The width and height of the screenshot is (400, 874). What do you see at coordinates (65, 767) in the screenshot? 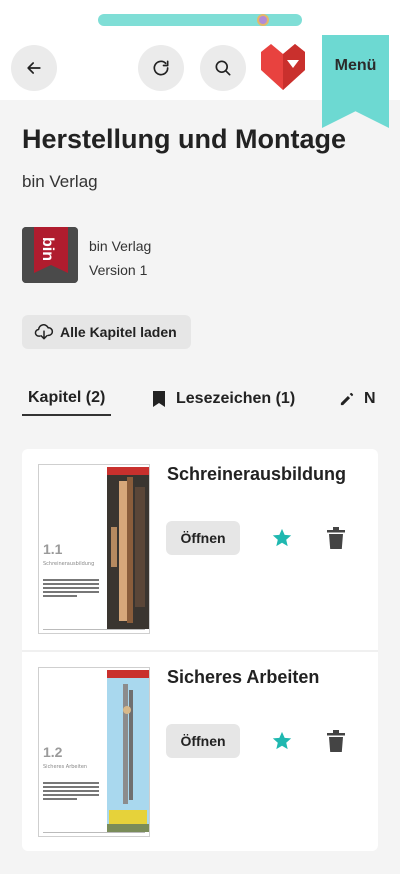
I see `thumbnail-subtitle: Sicheres Arbeiten` at bounding box center [65, 767].